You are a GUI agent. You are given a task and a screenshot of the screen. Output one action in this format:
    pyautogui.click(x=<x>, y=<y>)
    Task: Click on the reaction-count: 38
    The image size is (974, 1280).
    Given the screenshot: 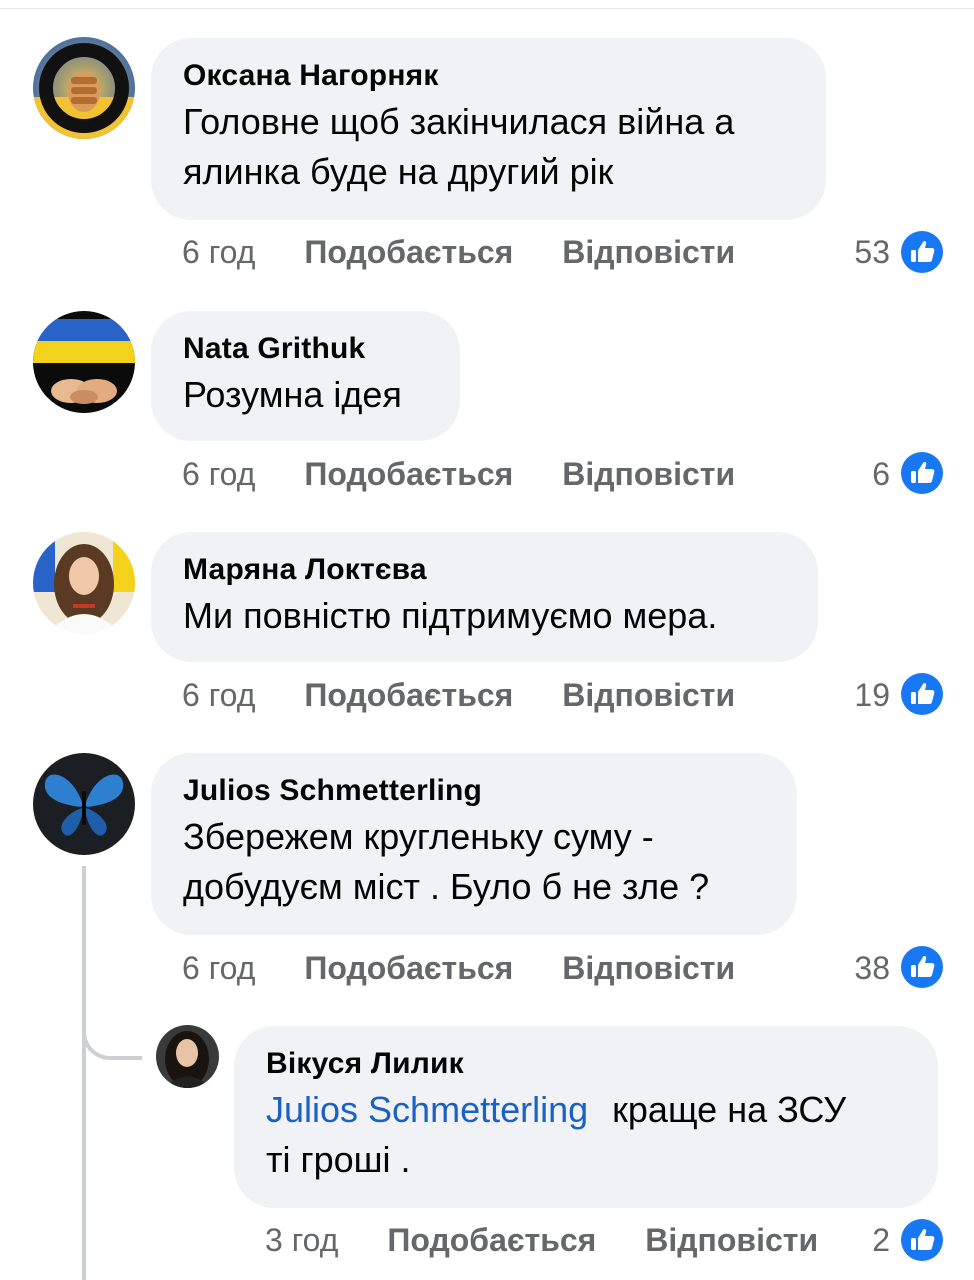 What is the action you would take?
    pyautogui.click(x=855, y=968)
    